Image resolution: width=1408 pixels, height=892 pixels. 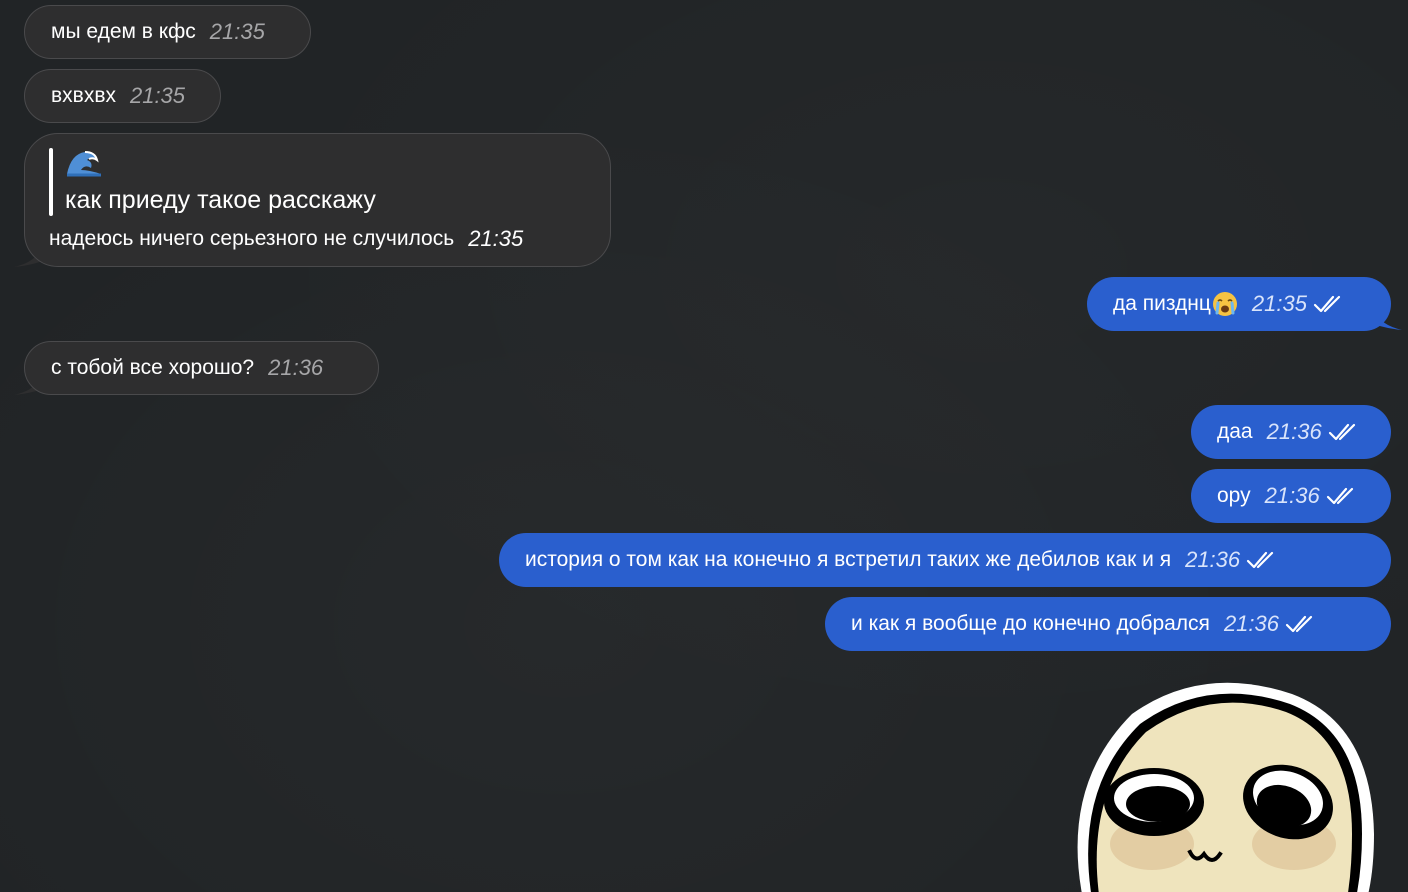 I want to click on message-text: и как я вообще до конечно добрался, so click(x=1030, y=623).